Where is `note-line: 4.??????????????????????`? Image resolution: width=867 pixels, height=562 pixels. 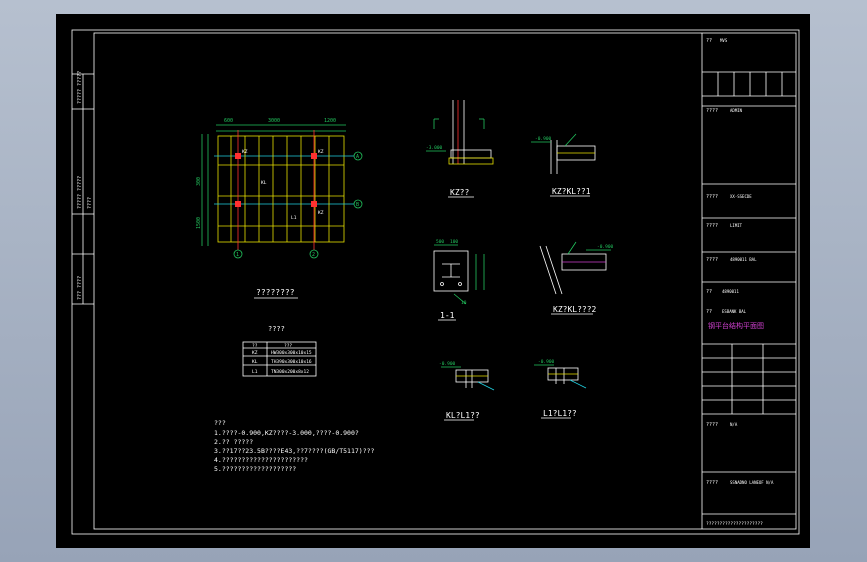 note-line: 4.?????????????????????? is located at coordinates (261, 460).